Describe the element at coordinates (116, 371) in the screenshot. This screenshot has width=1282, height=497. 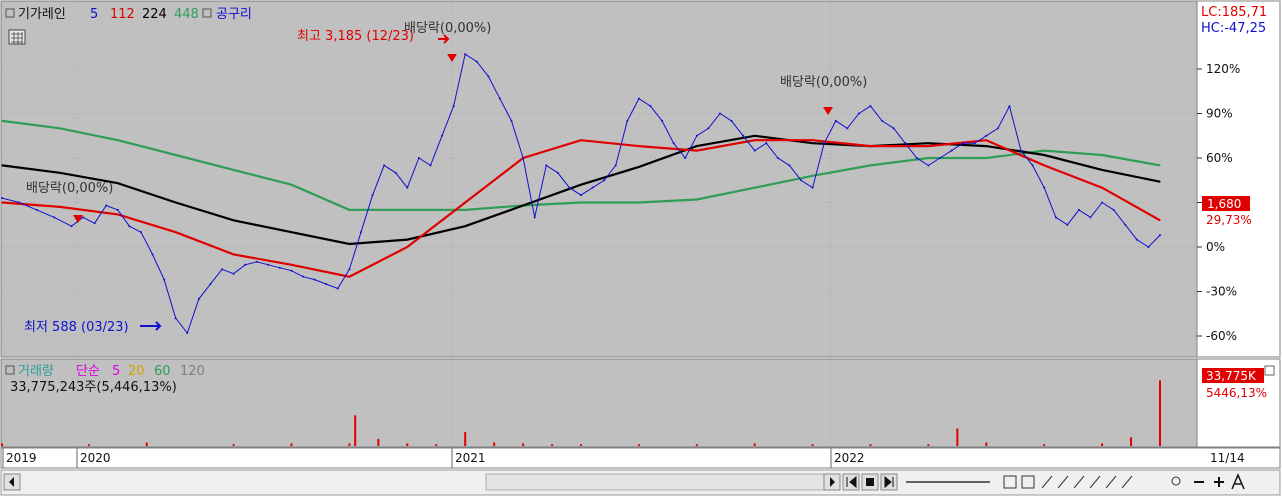
I see `volume-ma5: 5` at that location.